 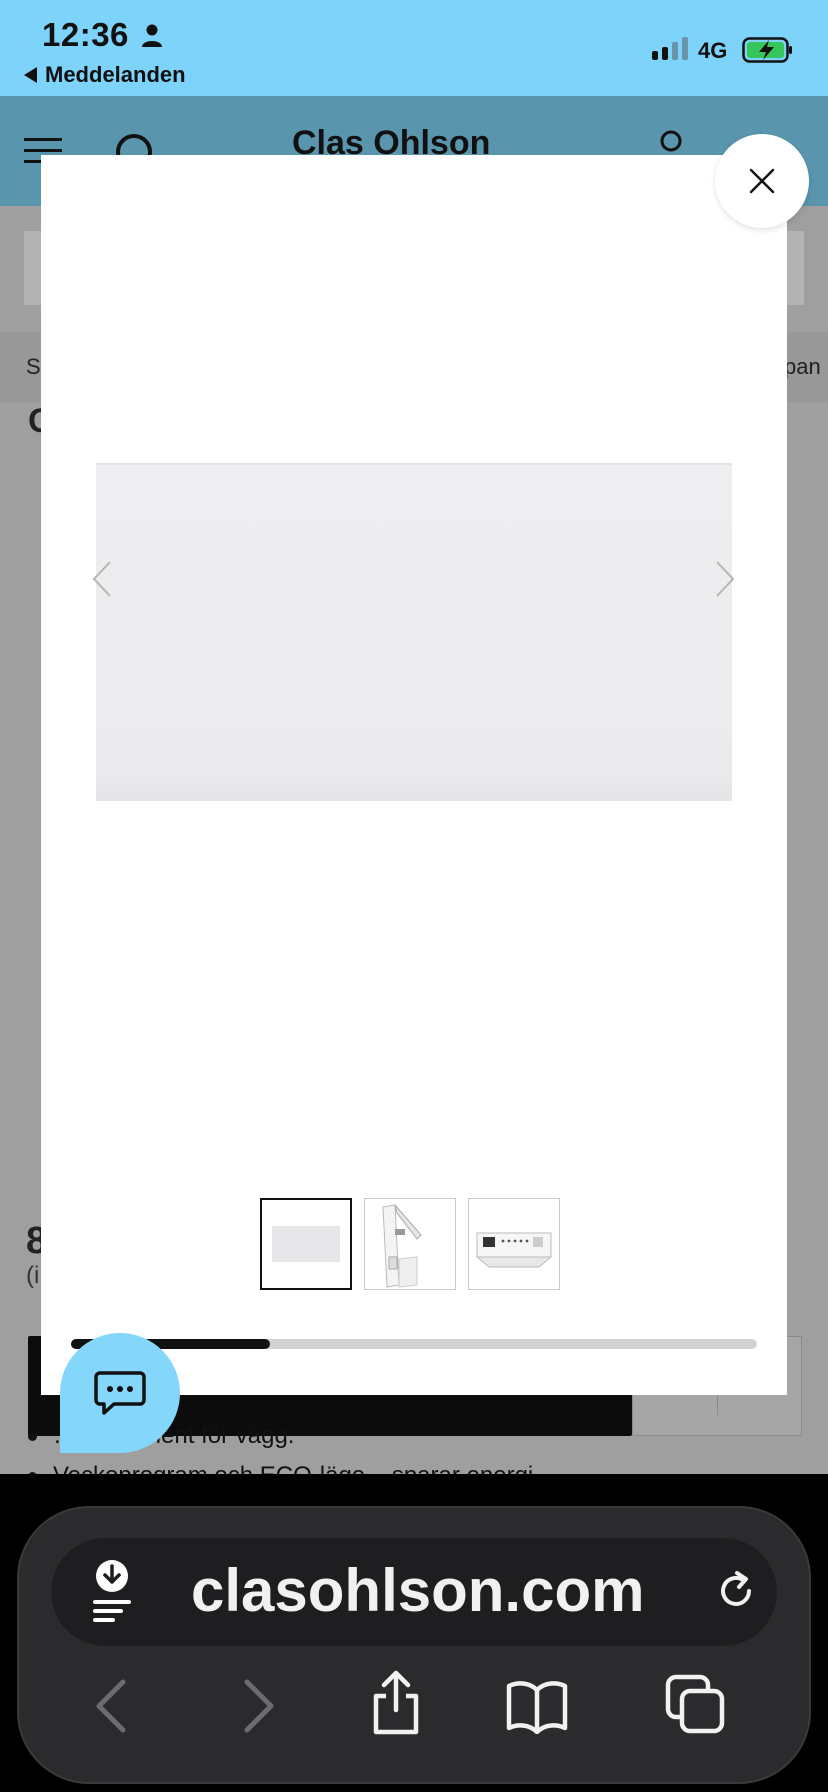 What do you see at coordinates (396, 1703) in the screenshot?
I see `share-icon` at bounding box center [396, 1703].